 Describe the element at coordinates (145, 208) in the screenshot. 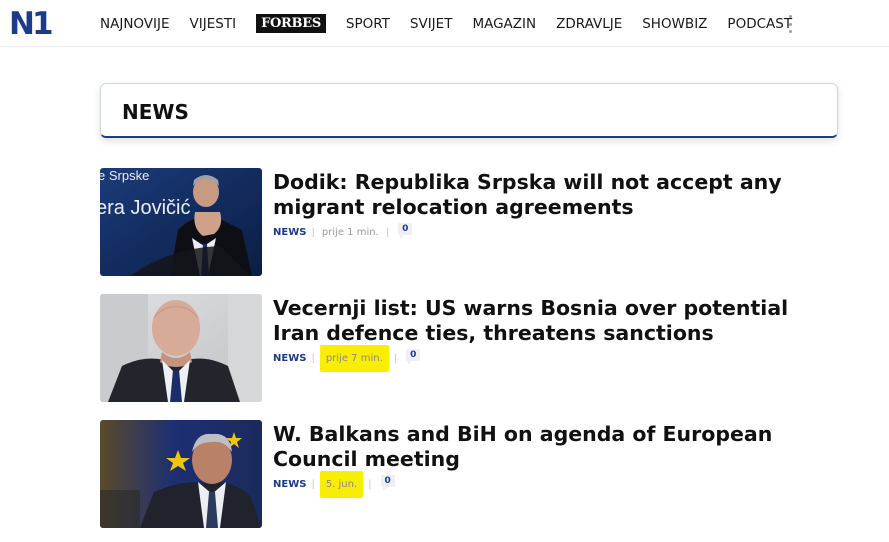

I see `thumb-backdrop-text-2: era Jovičić` at that location.